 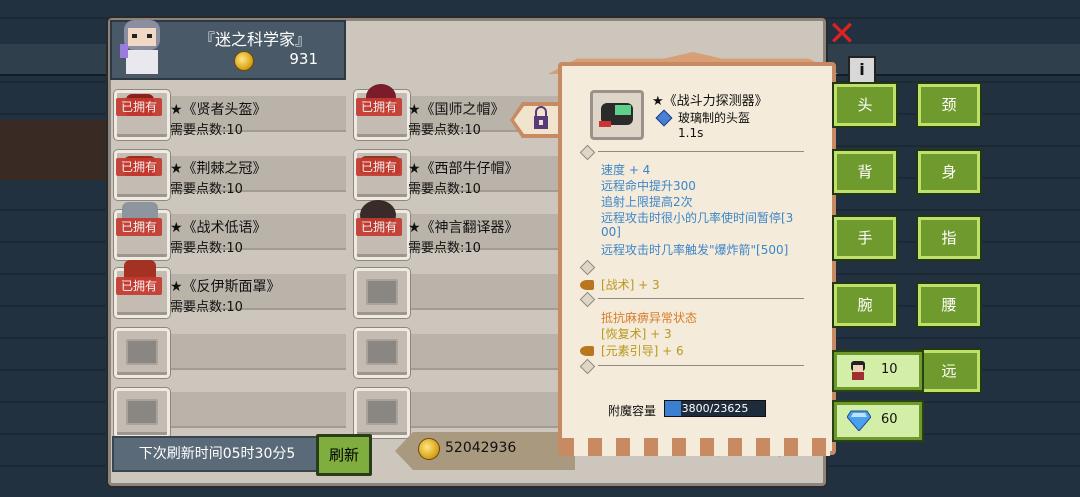 What do you see at coordinates (140, 47) in the screenshot?
I see `merchant-avatar` at bounding box center [140, 47].